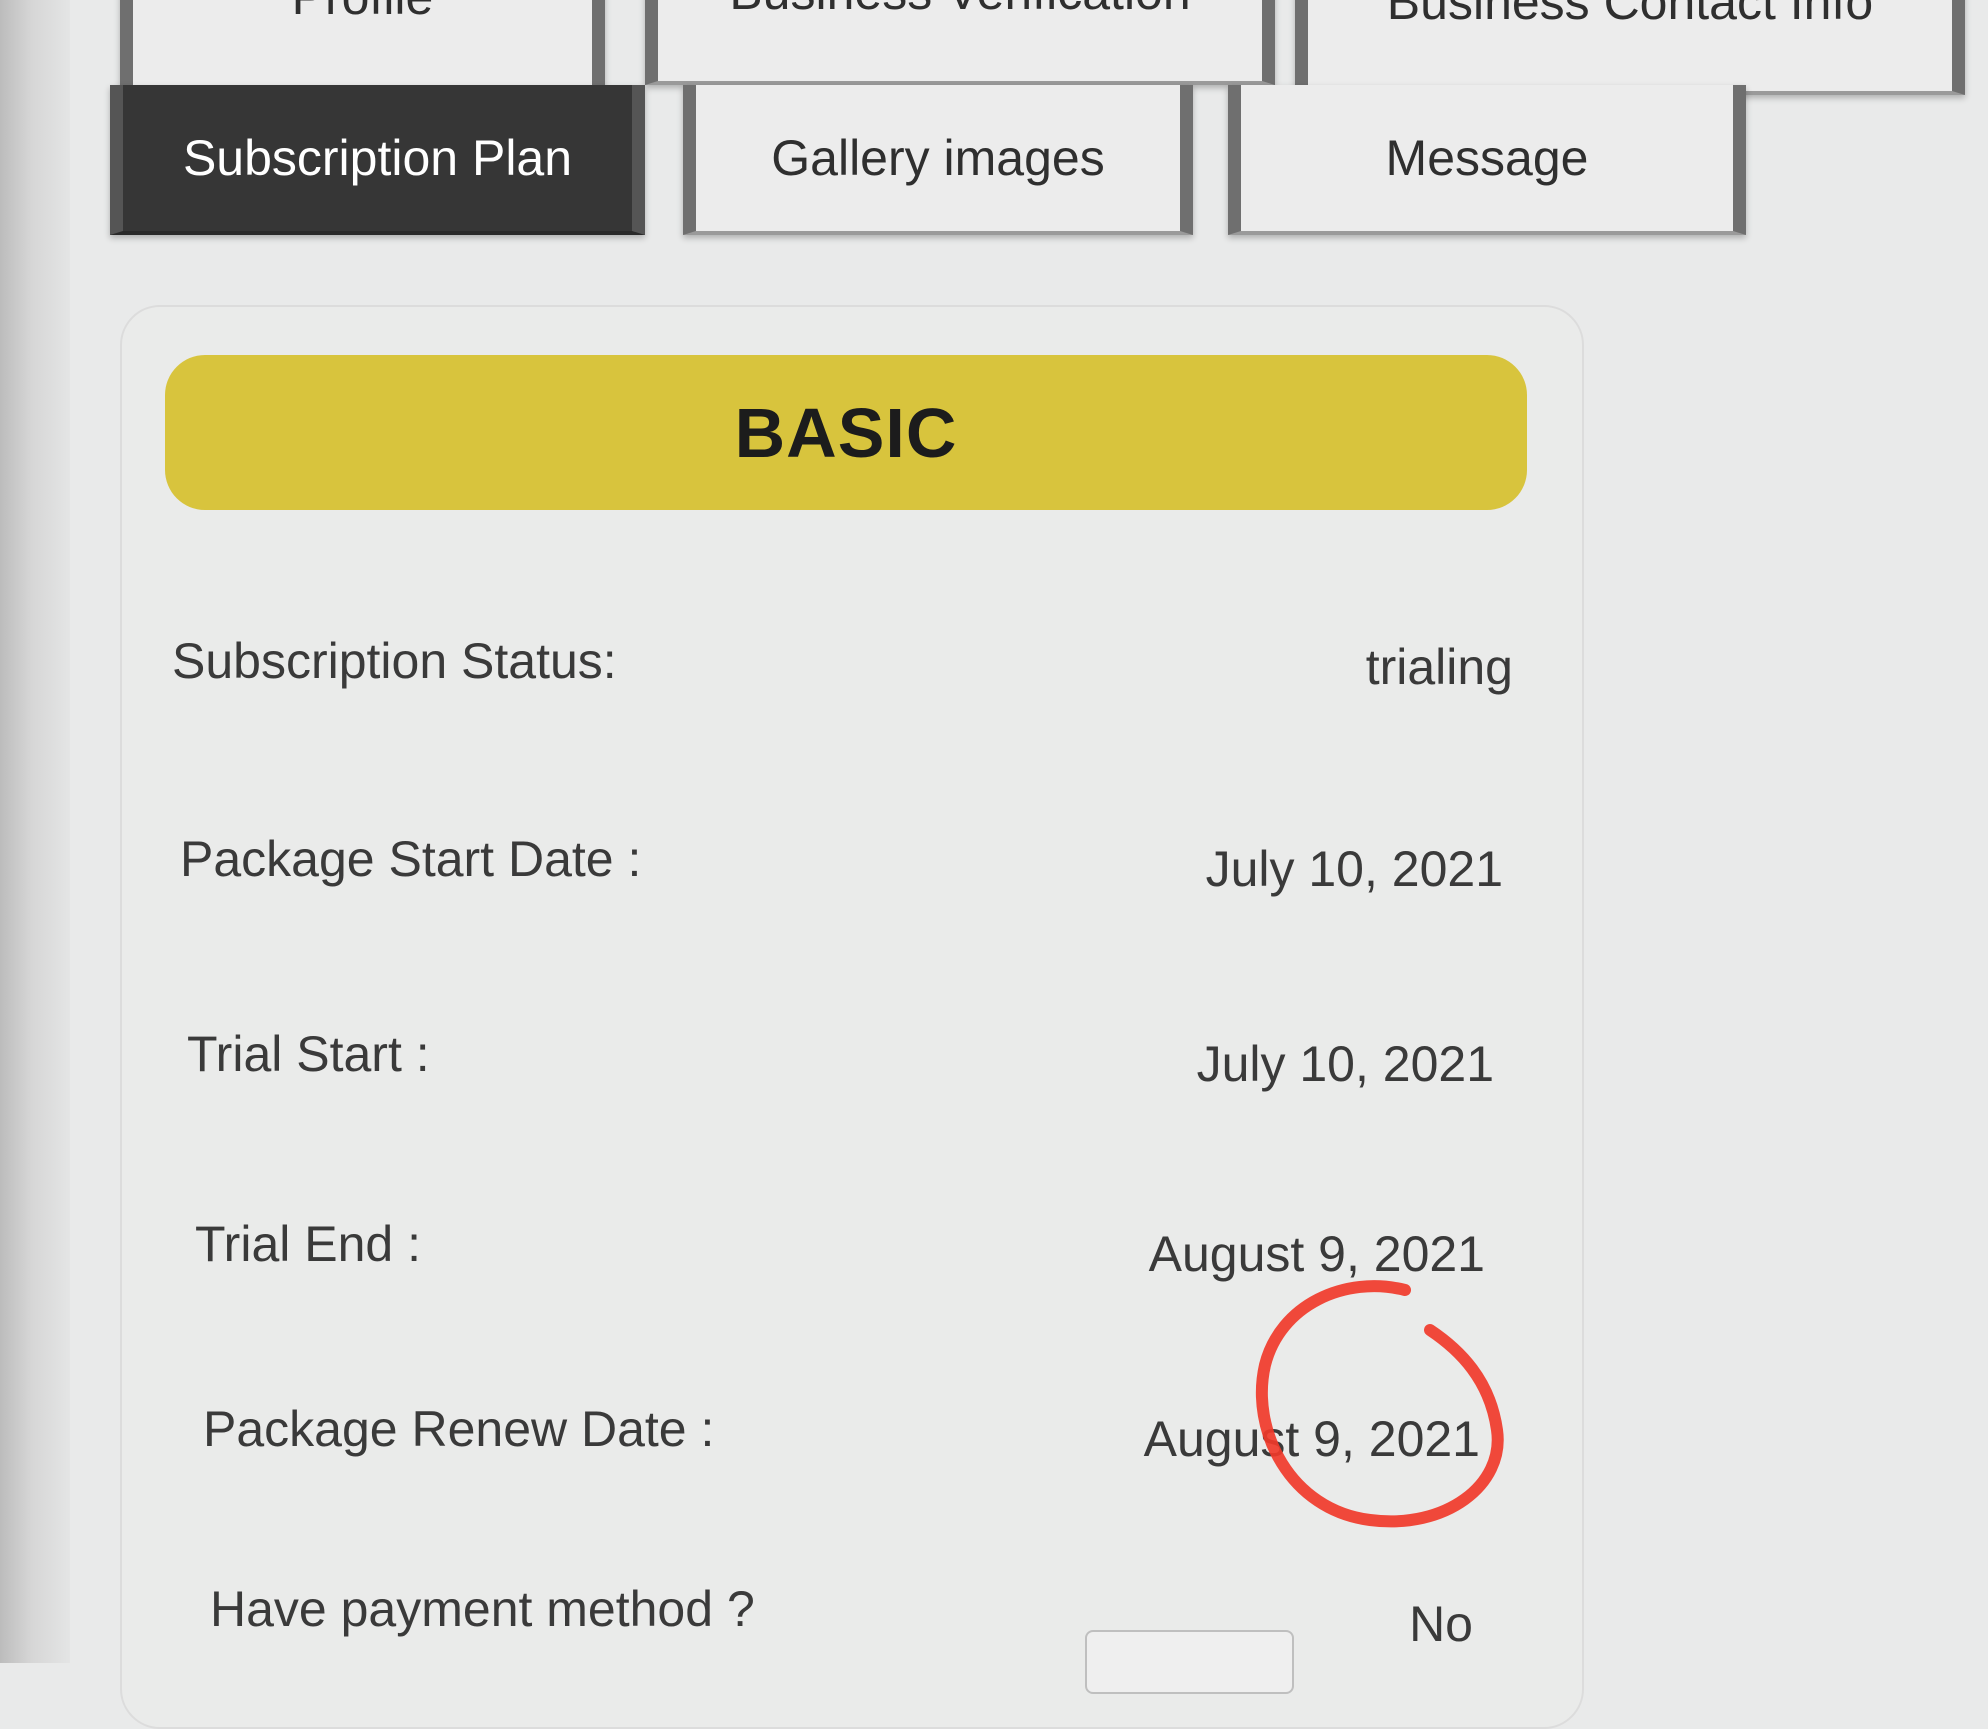  What do you see at coordinates (308, 1054) in the screenshot?
I see `trial-start-label: Trial Start :` at bounding box center [308, 1054].